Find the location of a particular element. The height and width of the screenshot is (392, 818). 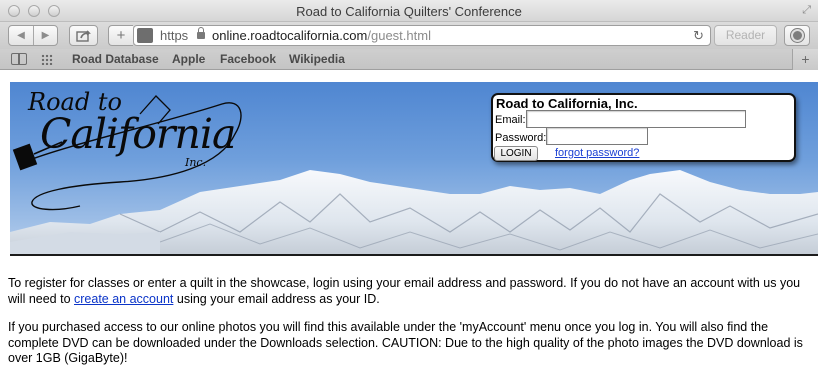

road-to-california-logo: Road to California Inc. is located at coordinates (132, 149).